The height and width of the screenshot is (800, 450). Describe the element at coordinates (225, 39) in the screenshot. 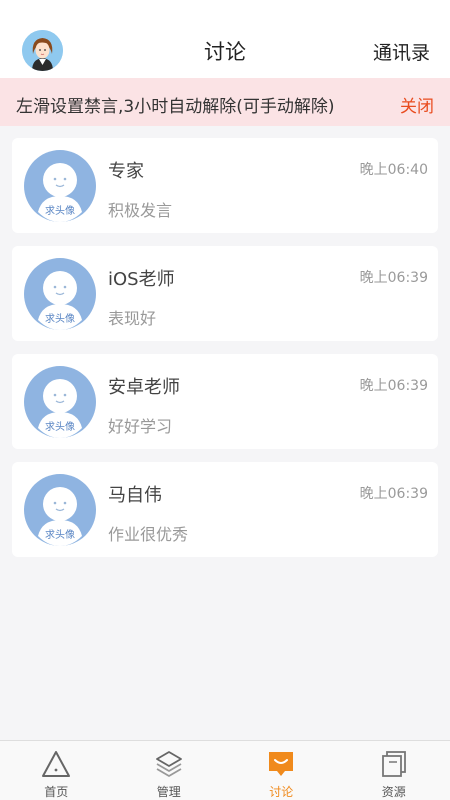

I see `top-bar: 讨论 通讯录` at that location.